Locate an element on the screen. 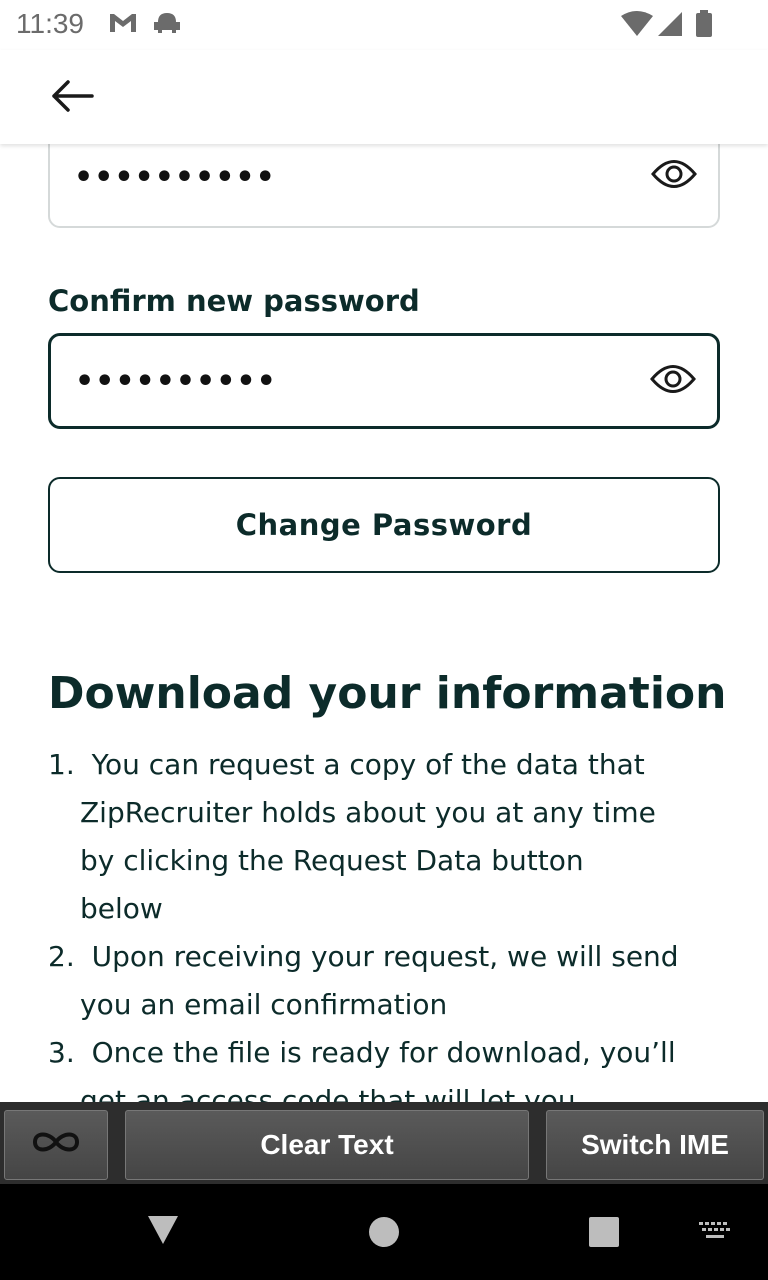 This screenshot has width=768, height=1280. new-password-field: •••••••••• is located at coordinates (384, 186).